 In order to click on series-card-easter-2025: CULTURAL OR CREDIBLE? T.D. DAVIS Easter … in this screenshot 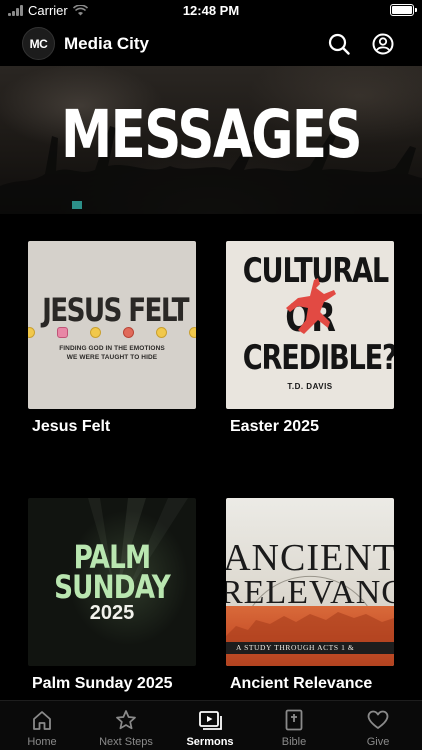, I will do `click(310, 338)`.